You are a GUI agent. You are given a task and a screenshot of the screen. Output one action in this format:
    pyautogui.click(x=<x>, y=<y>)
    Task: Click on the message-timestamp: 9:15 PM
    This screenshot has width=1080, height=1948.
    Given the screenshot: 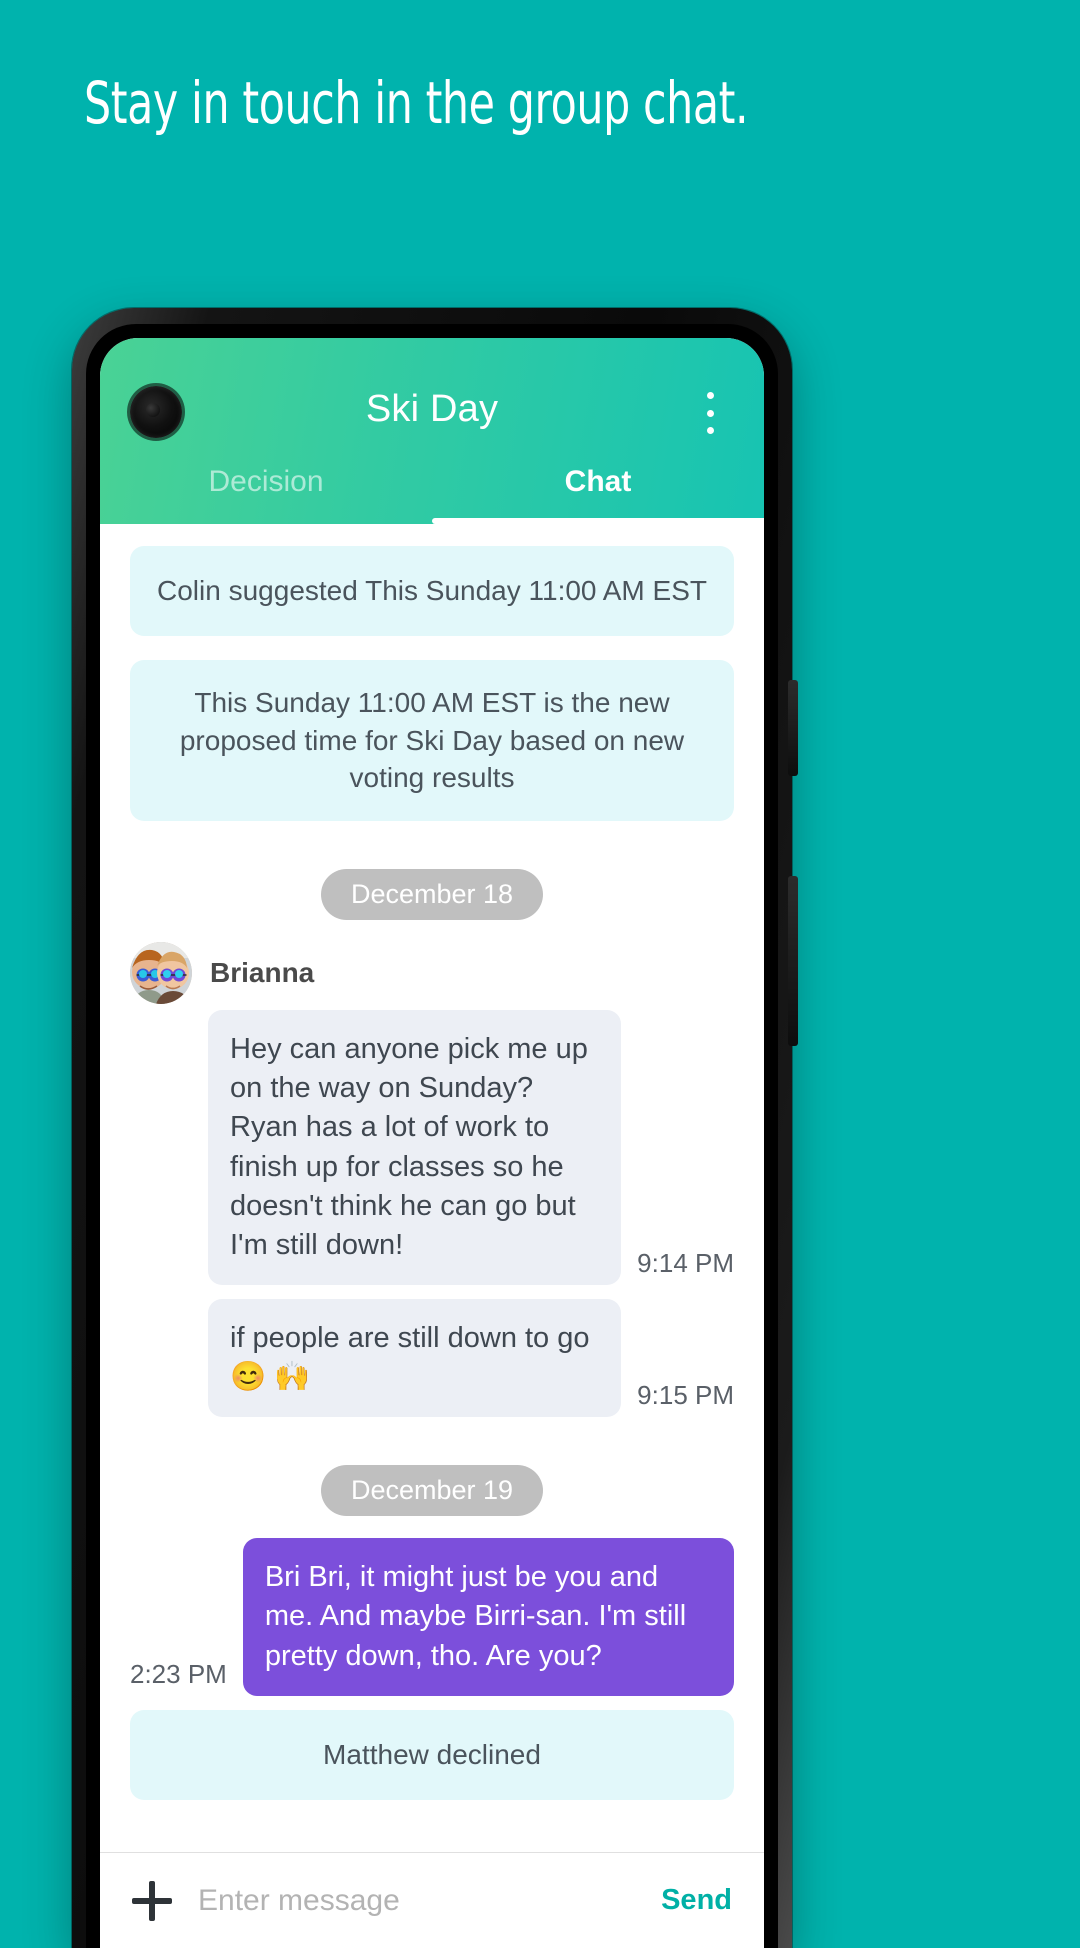 What is the action you would take?
    pyautogui.click(x=685, y=1395)
    